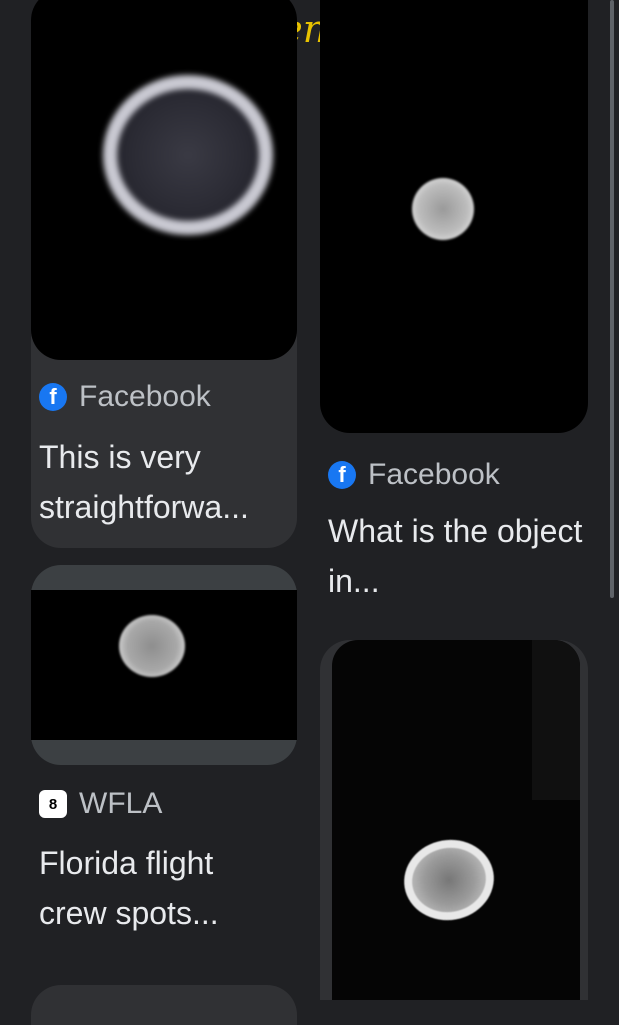 The width and height of the screenshot is (619, 1025). I want to click on scrollbar, so click(612, 299).